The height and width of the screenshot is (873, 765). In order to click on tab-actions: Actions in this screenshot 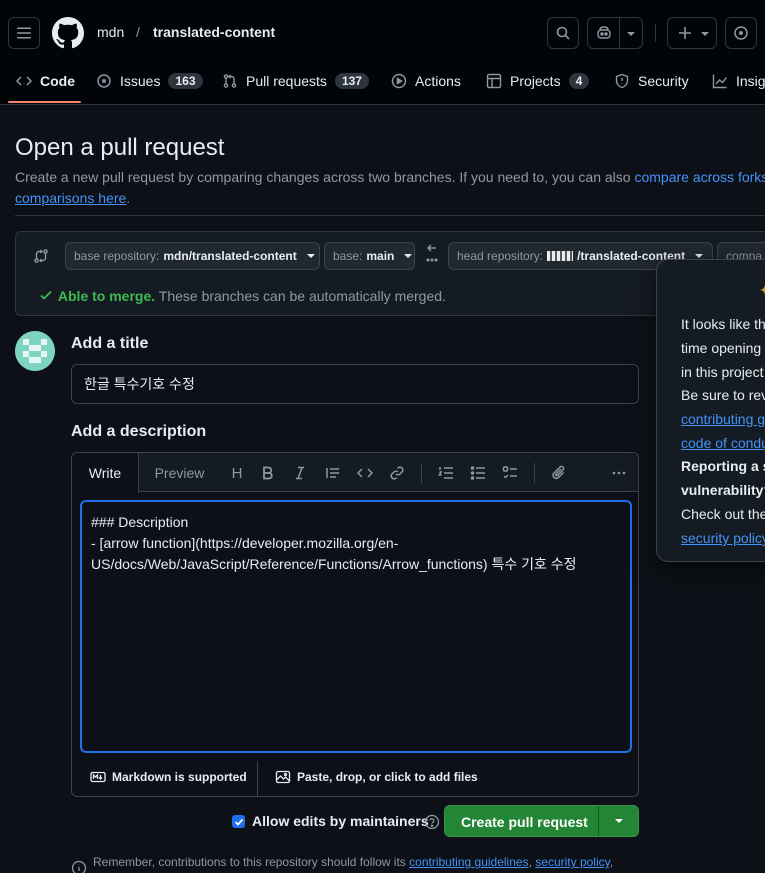, I will do `click(426, 81)`.